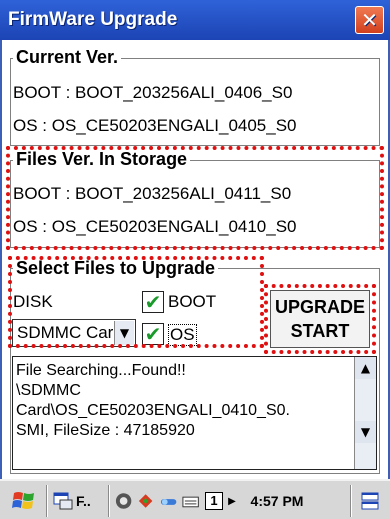 The width and height of the screenshot is (390, 519). I want to click on scroll-down-icon: ▼, so click(365, 432).